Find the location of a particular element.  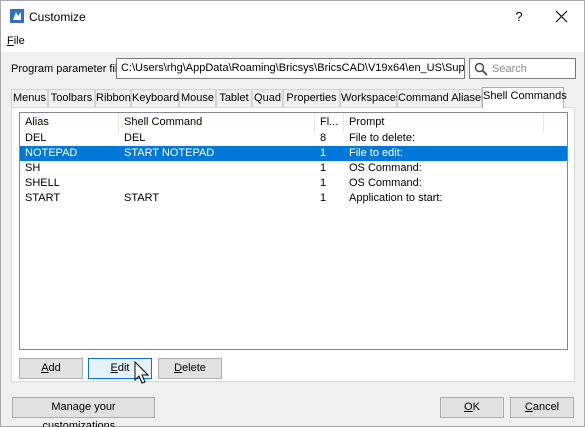

cell-prompt: Application to start: is located at coordinates (396, 198).